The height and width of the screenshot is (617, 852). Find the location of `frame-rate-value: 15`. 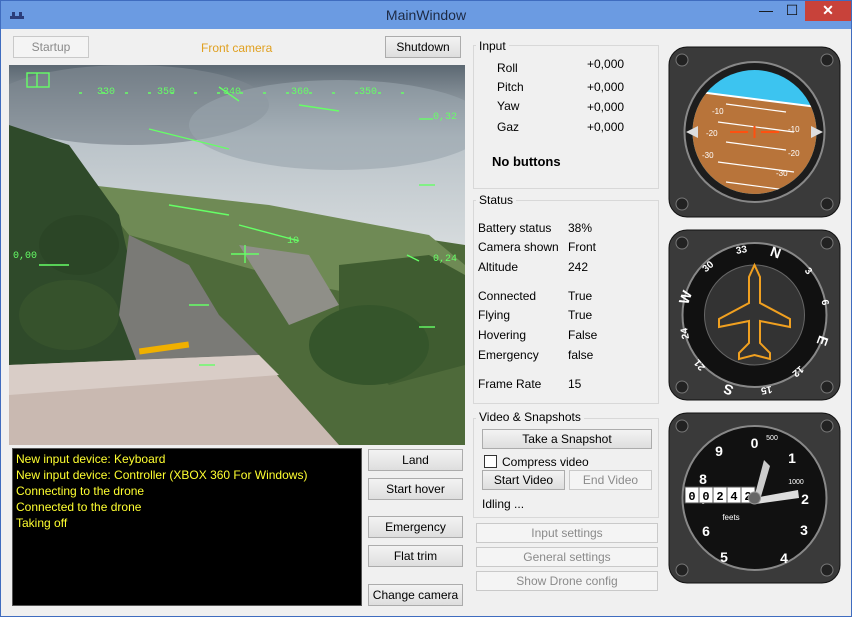

frame-rate-value: 15 is located at coordinates (575, 384).